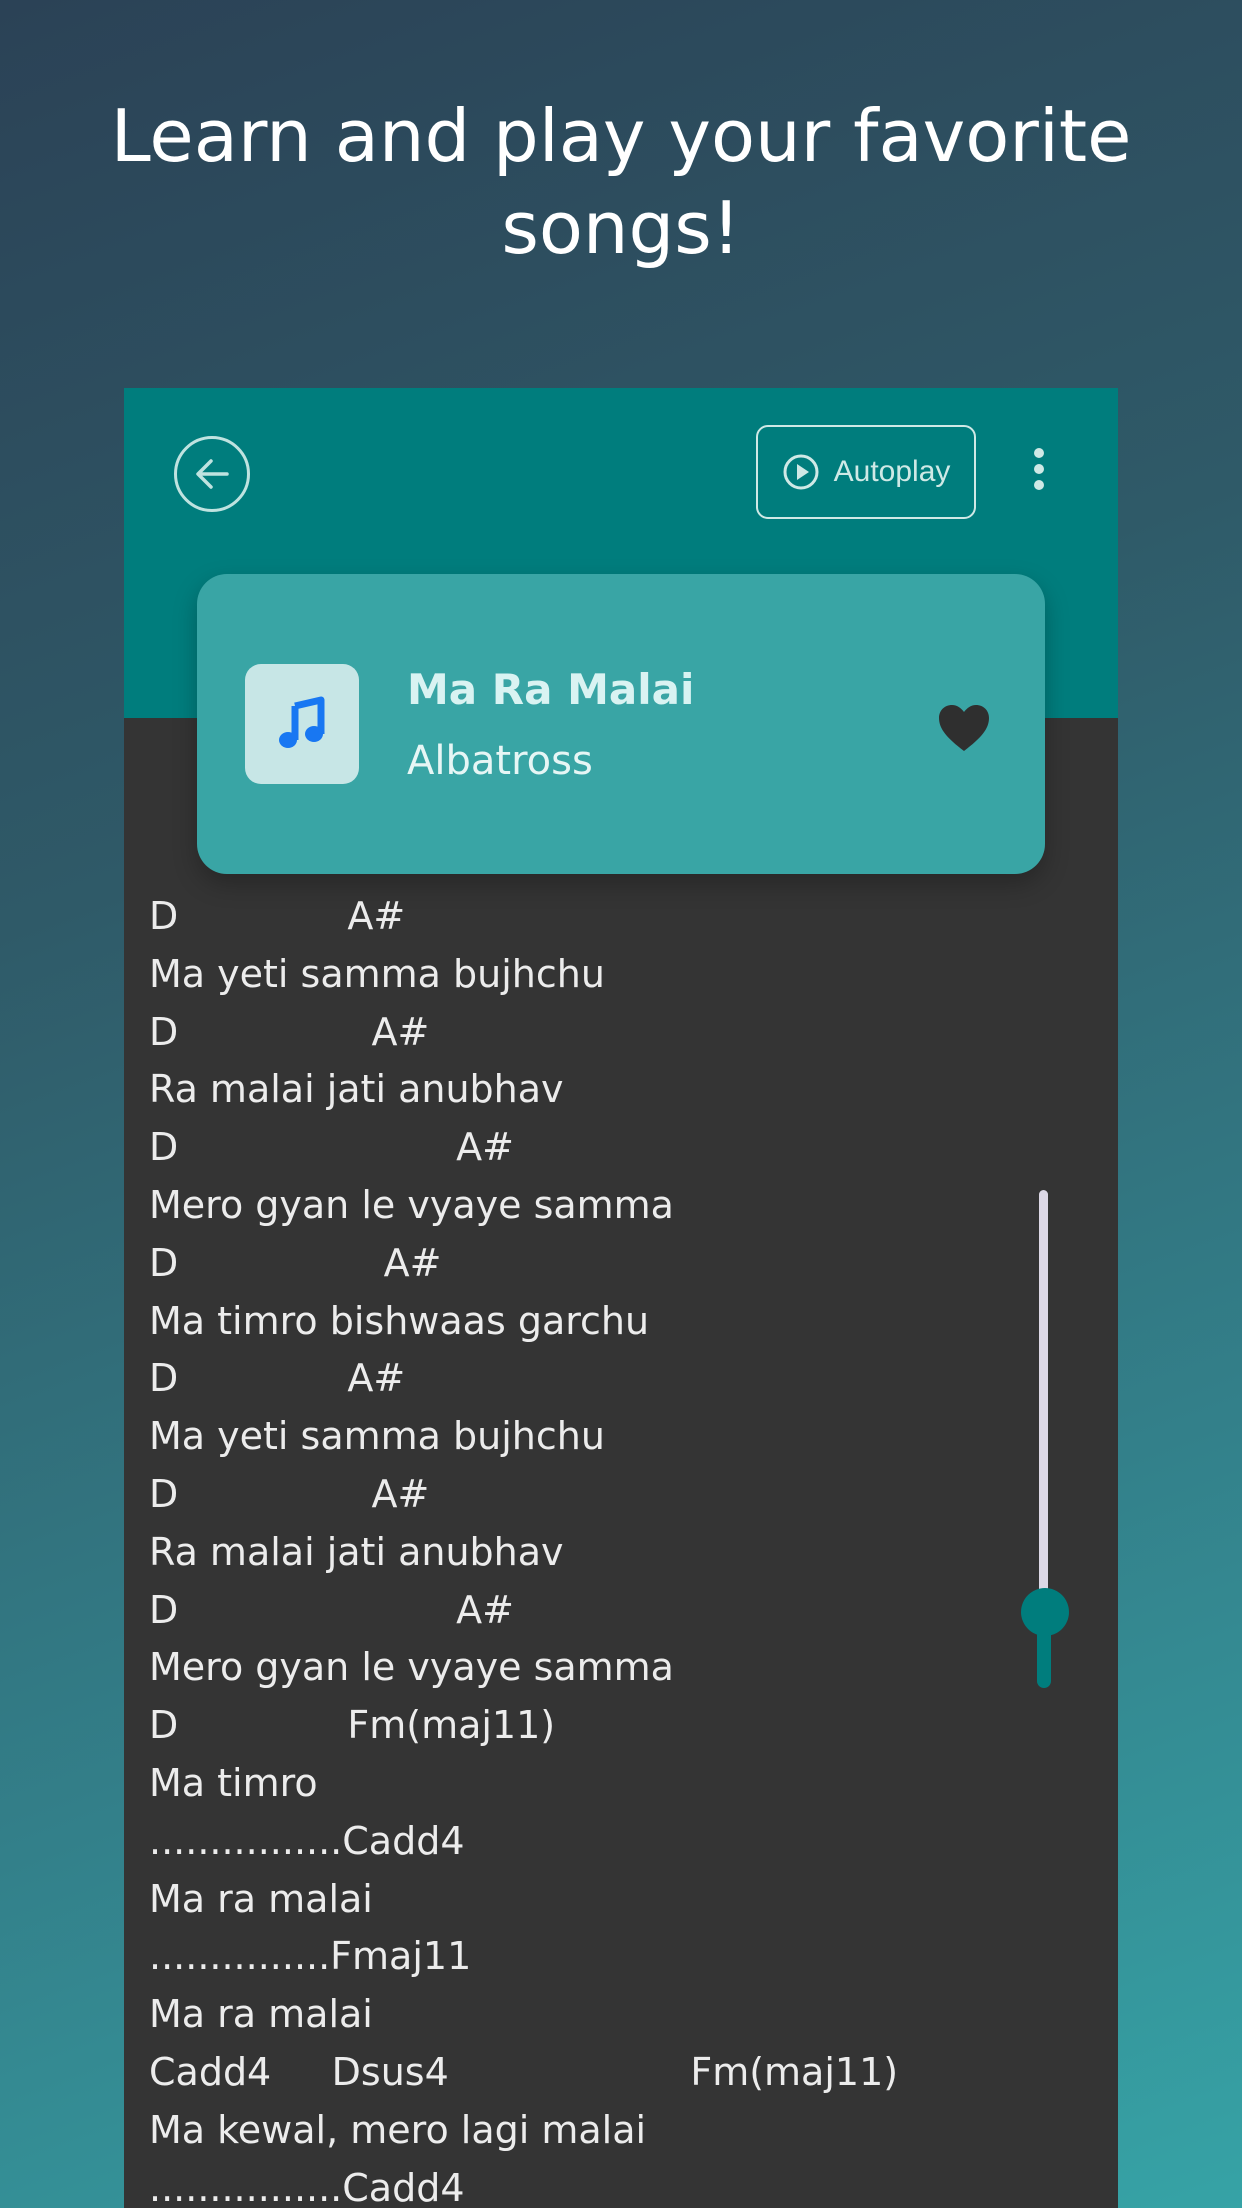 Image resolution: width=1242 pixels, height=2208 pixels. What do you see at coordinates (310, 1956) in the screenshot?
I see `lyric-line: ...............Fmaj11` at bounding box center [310, 1956].